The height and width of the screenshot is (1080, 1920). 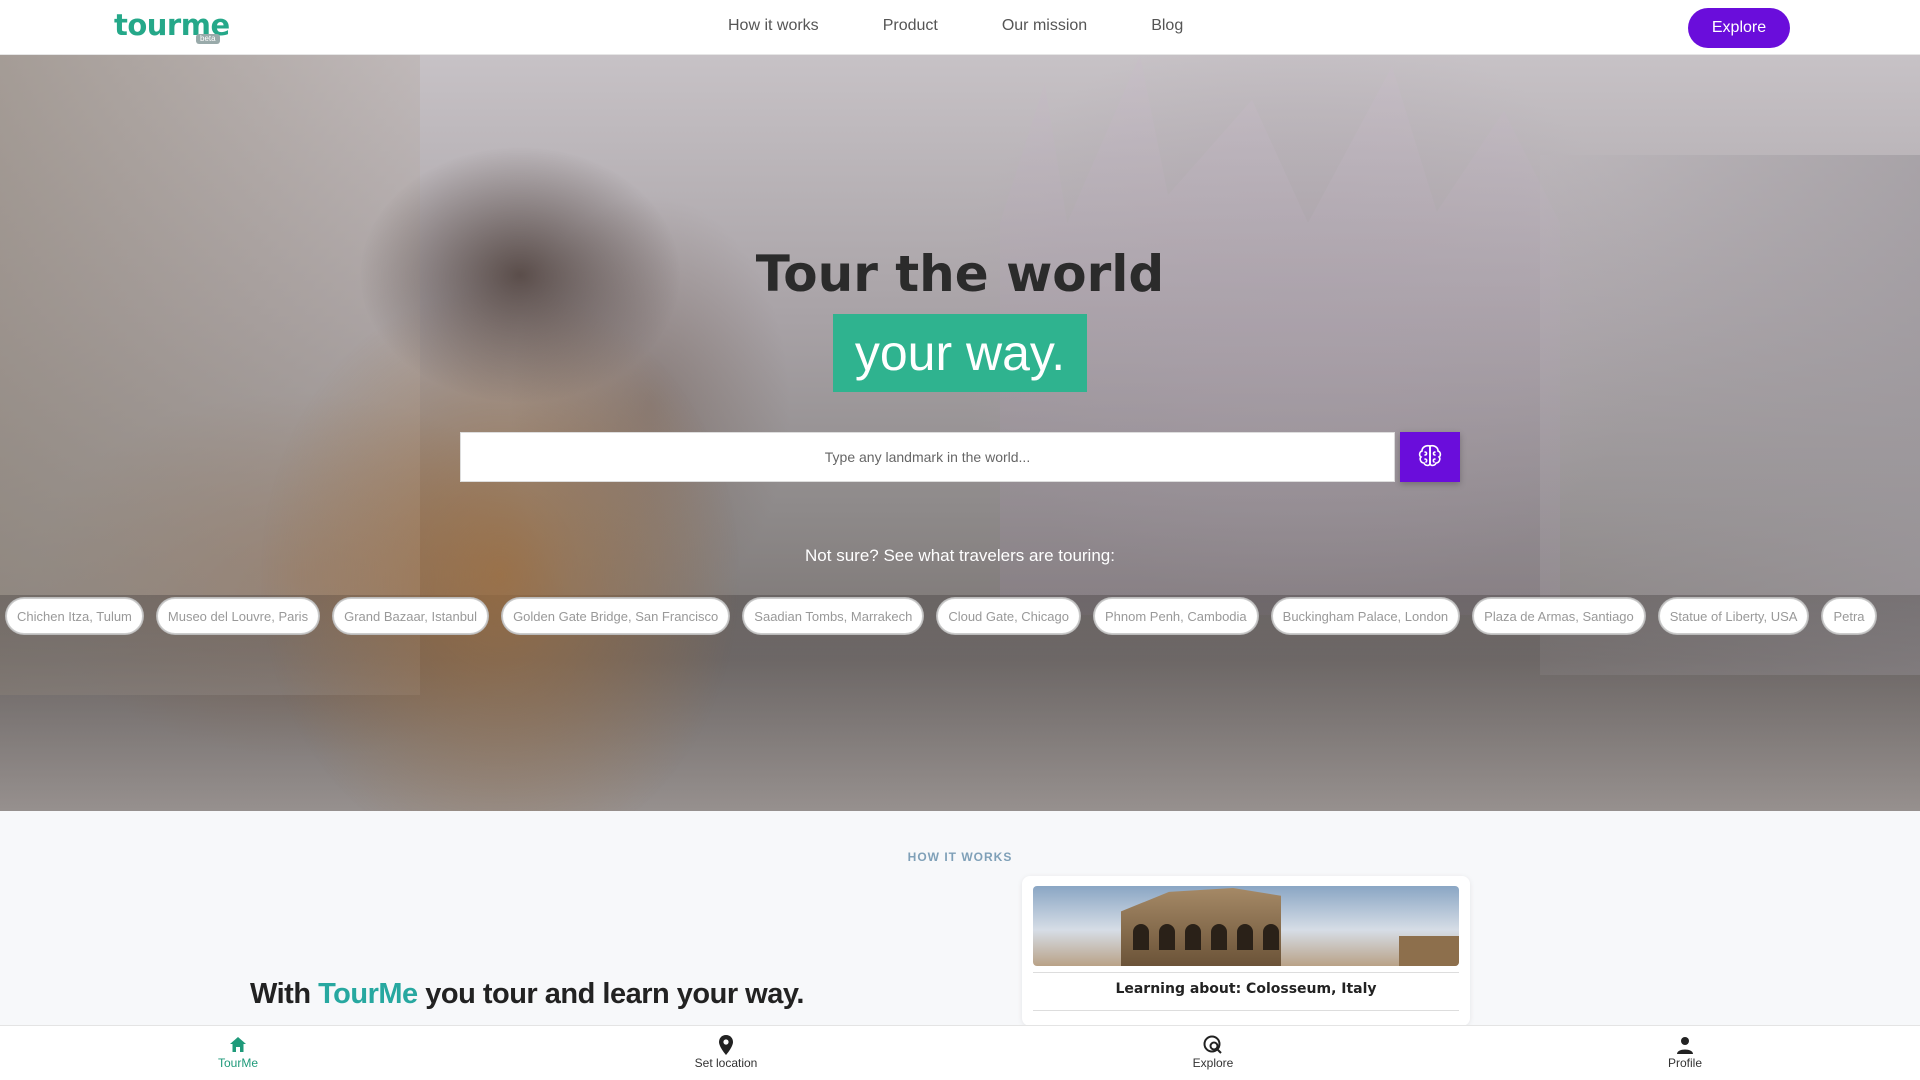 What do you see at coordinates (1685, 1045) in the screenshot?
I see `person-icon` at bounding box center [1685, 1045].